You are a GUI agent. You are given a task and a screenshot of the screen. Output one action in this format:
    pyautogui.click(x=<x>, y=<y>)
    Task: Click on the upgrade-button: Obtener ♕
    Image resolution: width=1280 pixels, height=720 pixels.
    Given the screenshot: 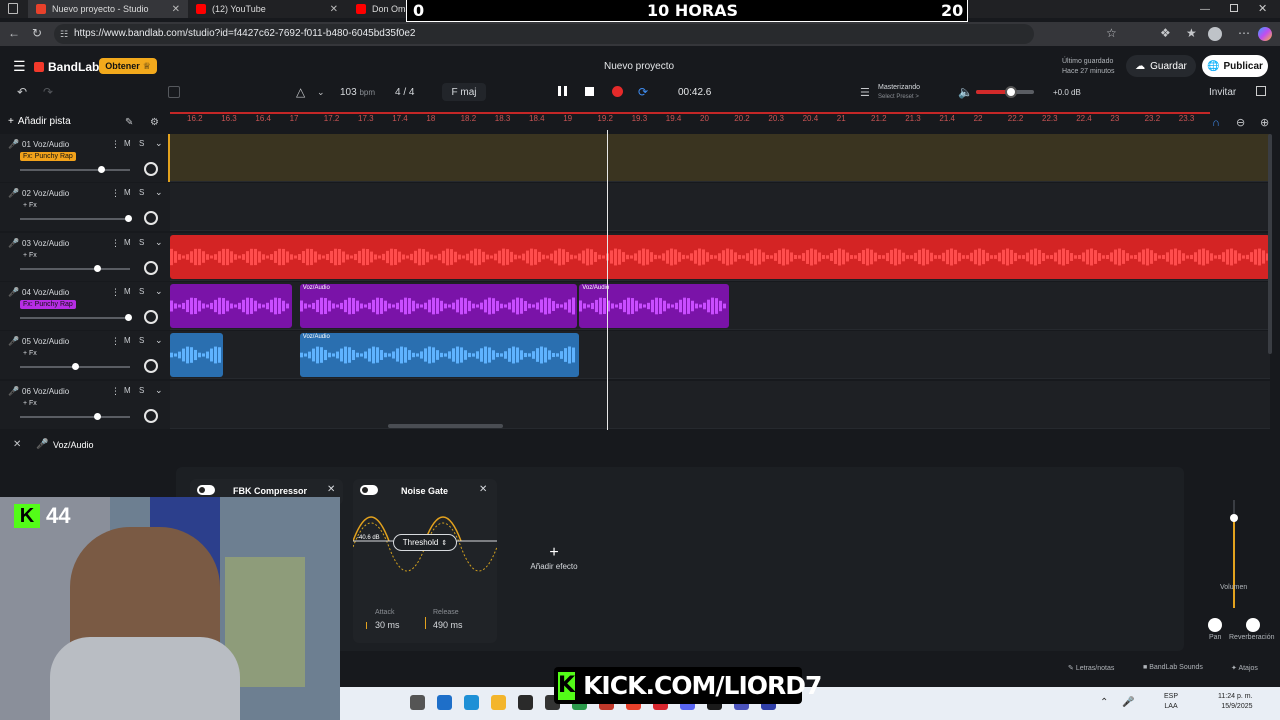 What is the action you would take?
    pyautogui.click(x=128, y=66)
    